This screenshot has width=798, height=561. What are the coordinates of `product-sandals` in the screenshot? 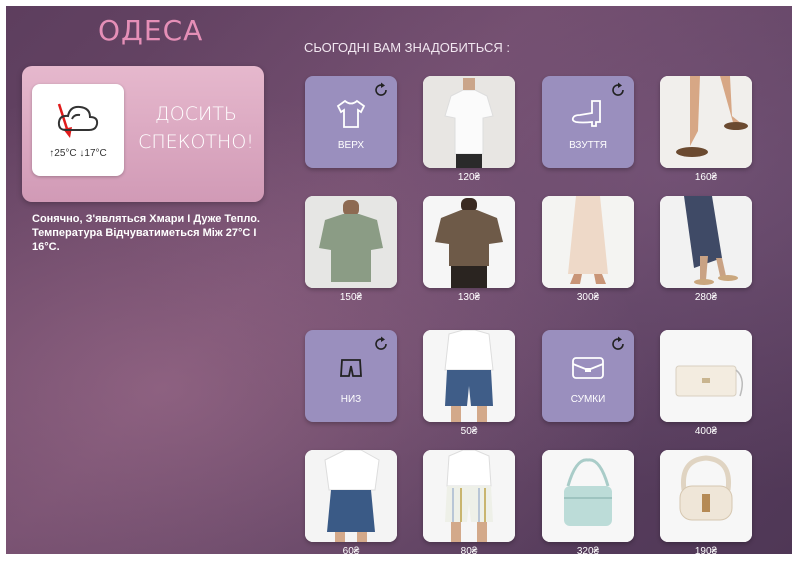 It's located at (706, 122).